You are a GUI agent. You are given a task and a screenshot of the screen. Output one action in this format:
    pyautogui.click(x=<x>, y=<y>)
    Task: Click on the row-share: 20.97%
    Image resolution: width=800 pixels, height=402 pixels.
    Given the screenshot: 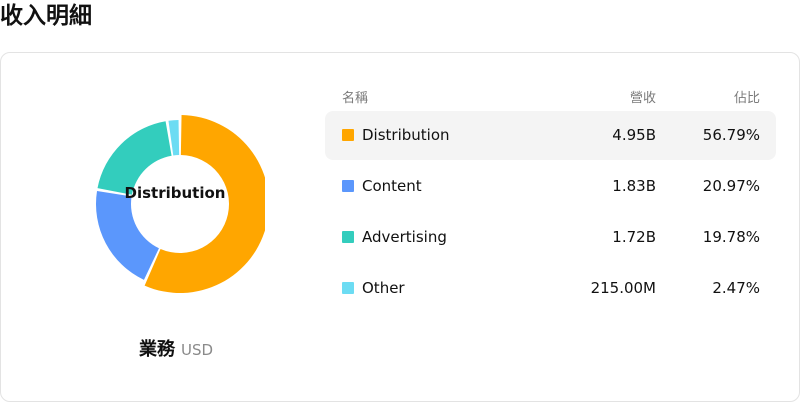 What is the action you would take?
    pyautogui.click(x=731, y=186)
    